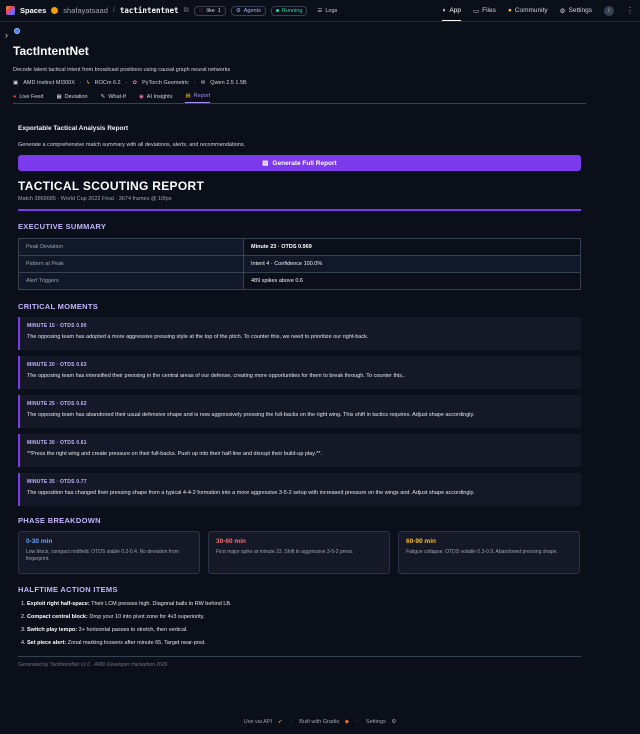 Image resolution: width=640 pixels, height=734 pixels. Describe the element at coordinates (238, 10) in the screenshot. I see `agents-icon: ⚙` at that location.